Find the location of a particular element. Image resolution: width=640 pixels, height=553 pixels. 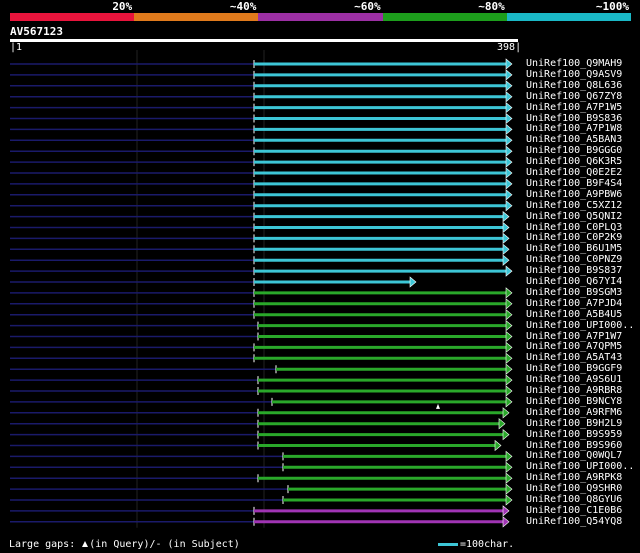

hit-label: UniRef100_A5B4U5 is located at coordinates (574, 314).